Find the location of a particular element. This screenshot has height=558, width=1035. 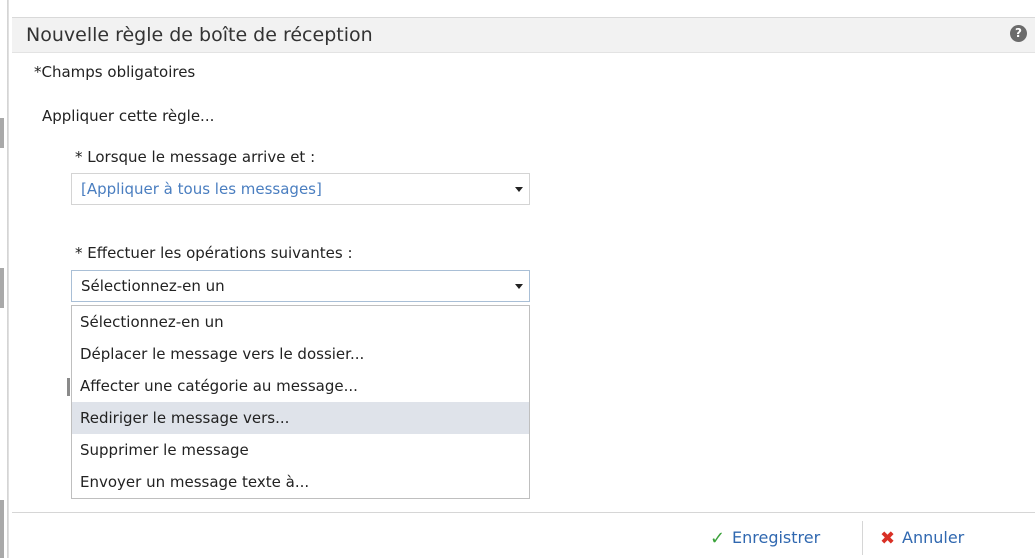

obscured-control is located at coordinates (68, 387).